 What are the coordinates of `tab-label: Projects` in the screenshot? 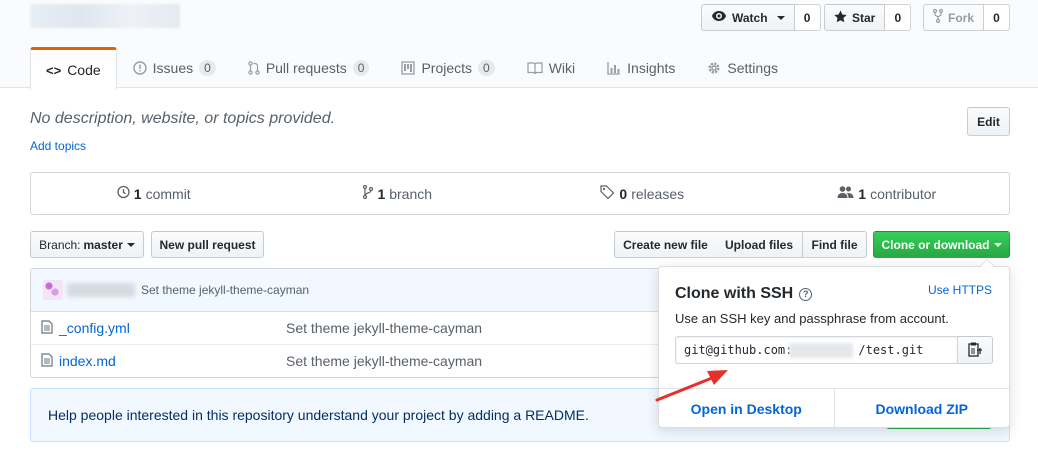 It's located at (447, 68).